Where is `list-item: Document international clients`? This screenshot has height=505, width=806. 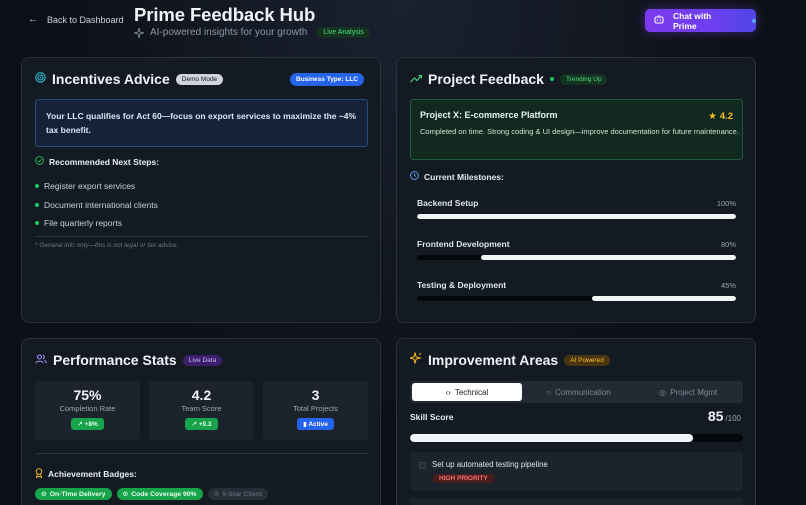
list-item: Document international clients is located at coordinates (96, 205).